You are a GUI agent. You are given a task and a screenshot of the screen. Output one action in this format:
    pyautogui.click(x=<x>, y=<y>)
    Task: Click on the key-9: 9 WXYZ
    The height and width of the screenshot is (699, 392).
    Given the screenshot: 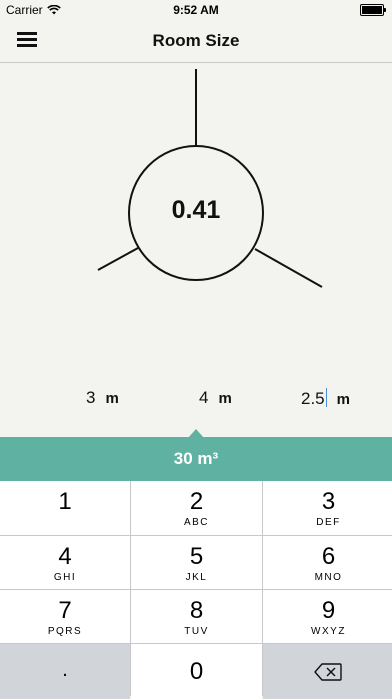 What is the action you would take?
    pyautogui.click(x=327, y=616)
    